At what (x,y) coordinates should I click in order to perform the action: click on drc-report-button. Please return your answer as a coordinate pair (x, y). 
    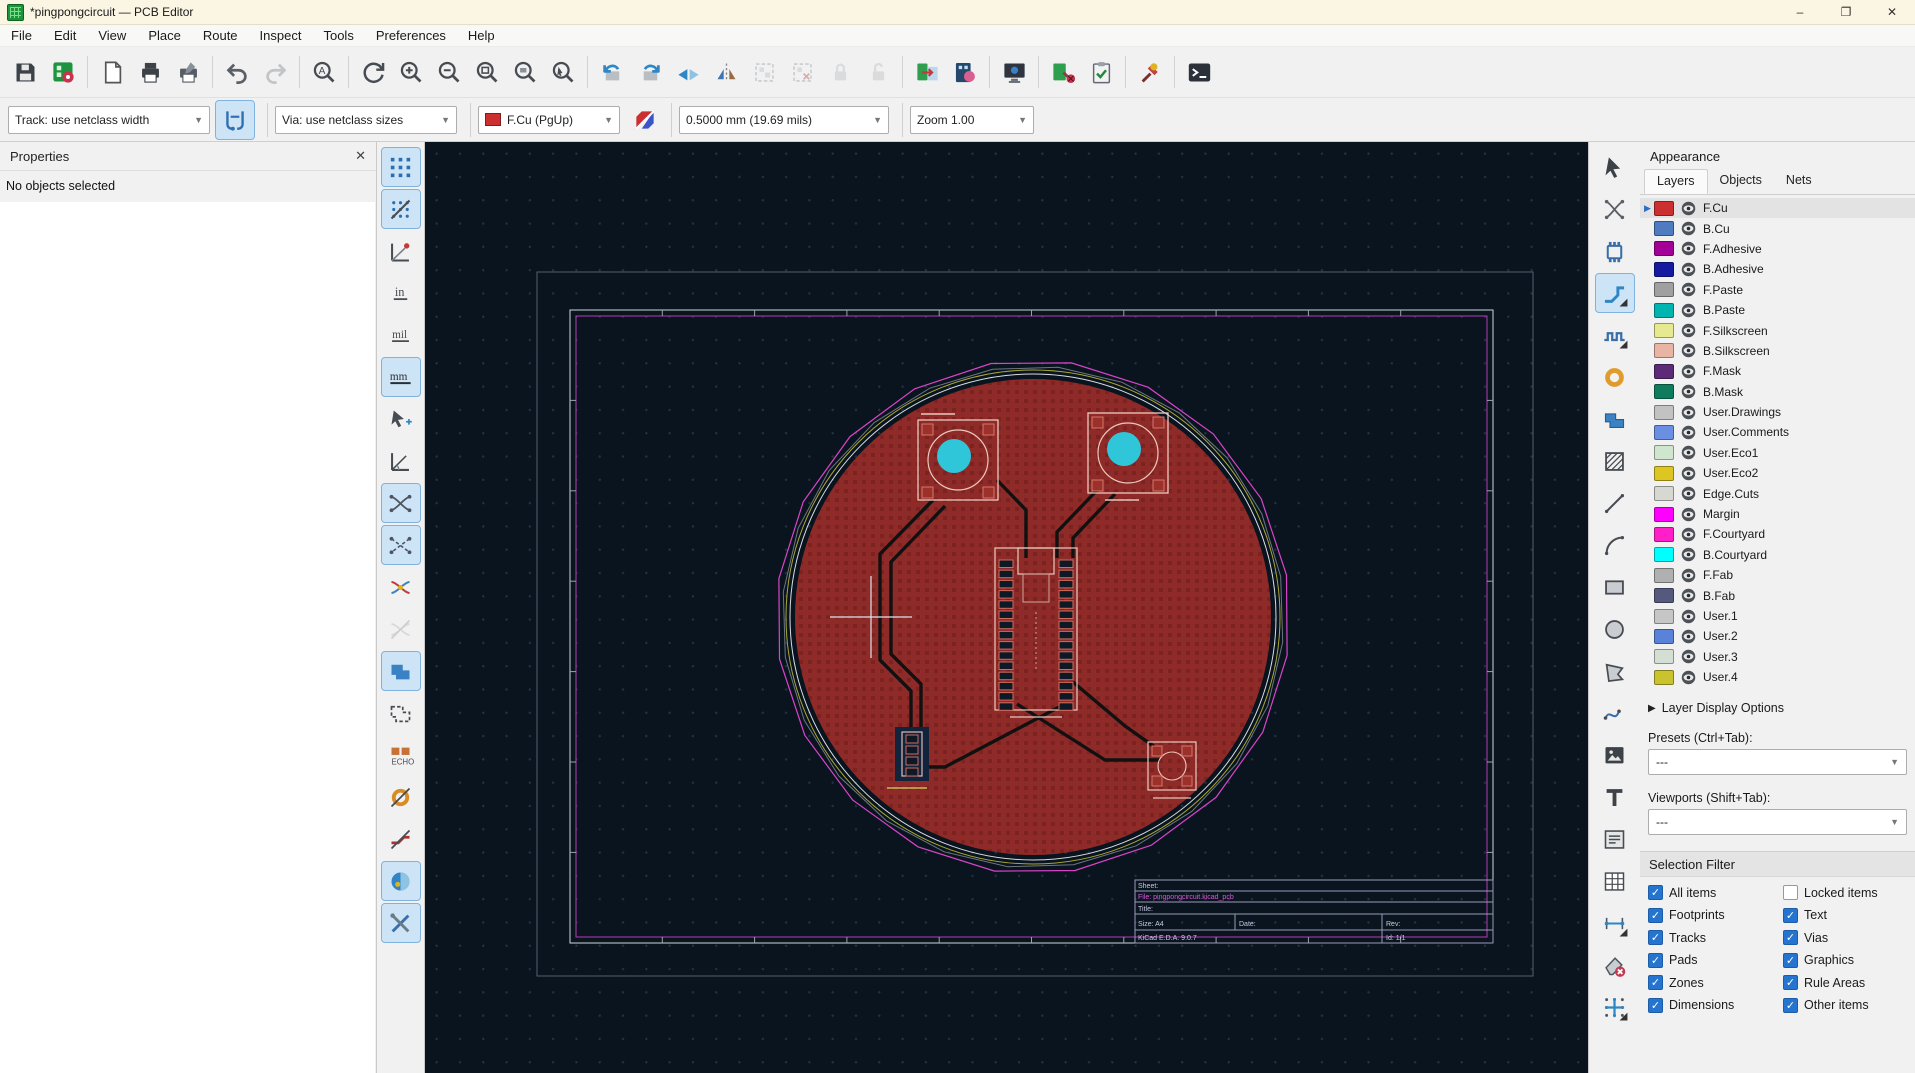
    Looking at the image, I should click on (1101, 72).